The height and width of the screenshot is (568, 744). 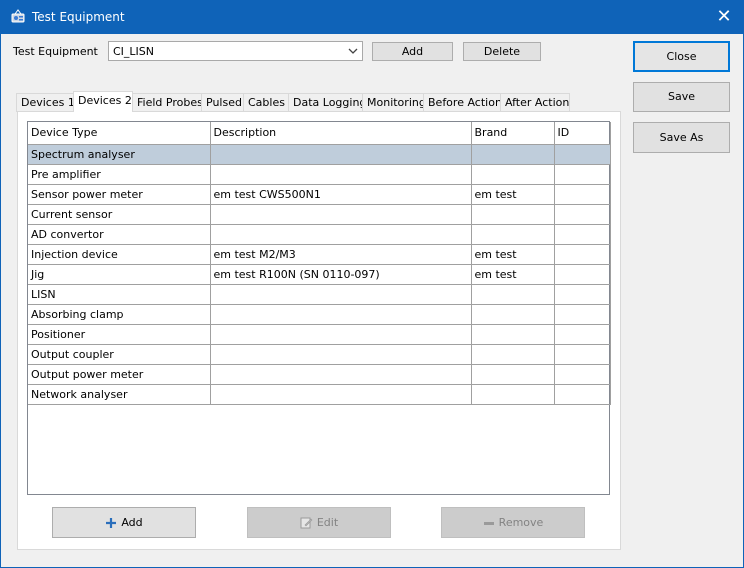 I want to click on table-row: Positioner, so click(x=319, y=334).